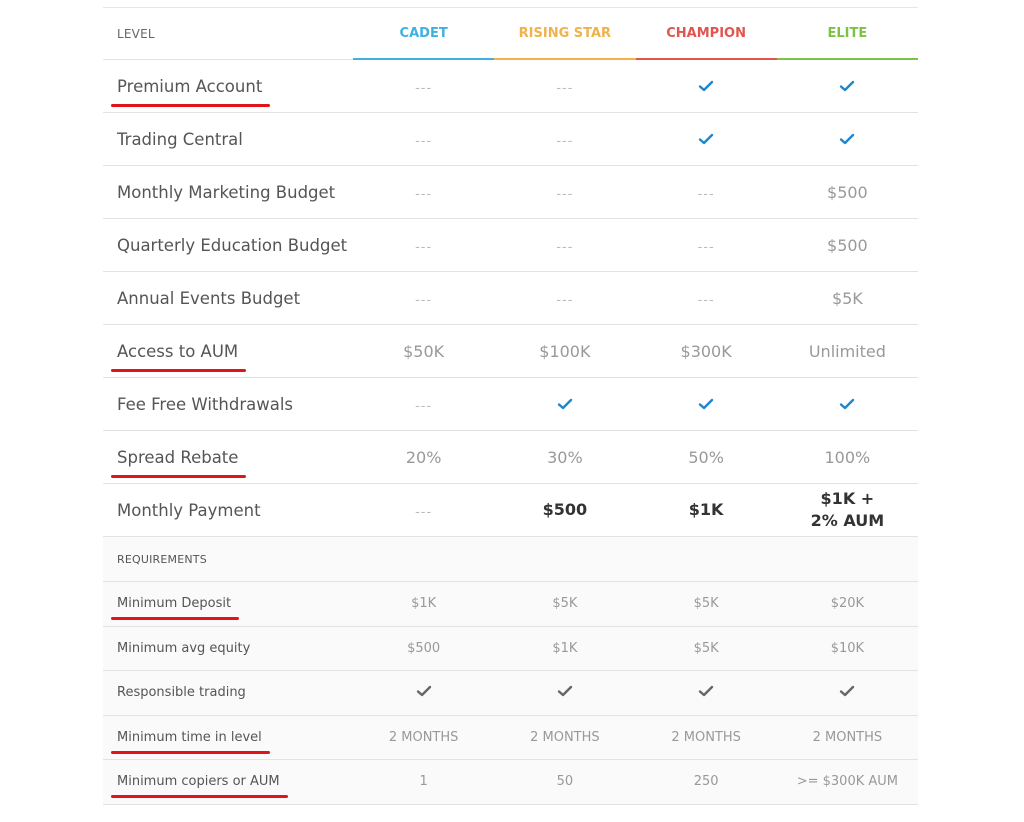 This screenshot has height=822, width=1024. Describe the element at coordinates (179, 357) in the screenshot. I see `row-label-text: Access to AUM` at that location.